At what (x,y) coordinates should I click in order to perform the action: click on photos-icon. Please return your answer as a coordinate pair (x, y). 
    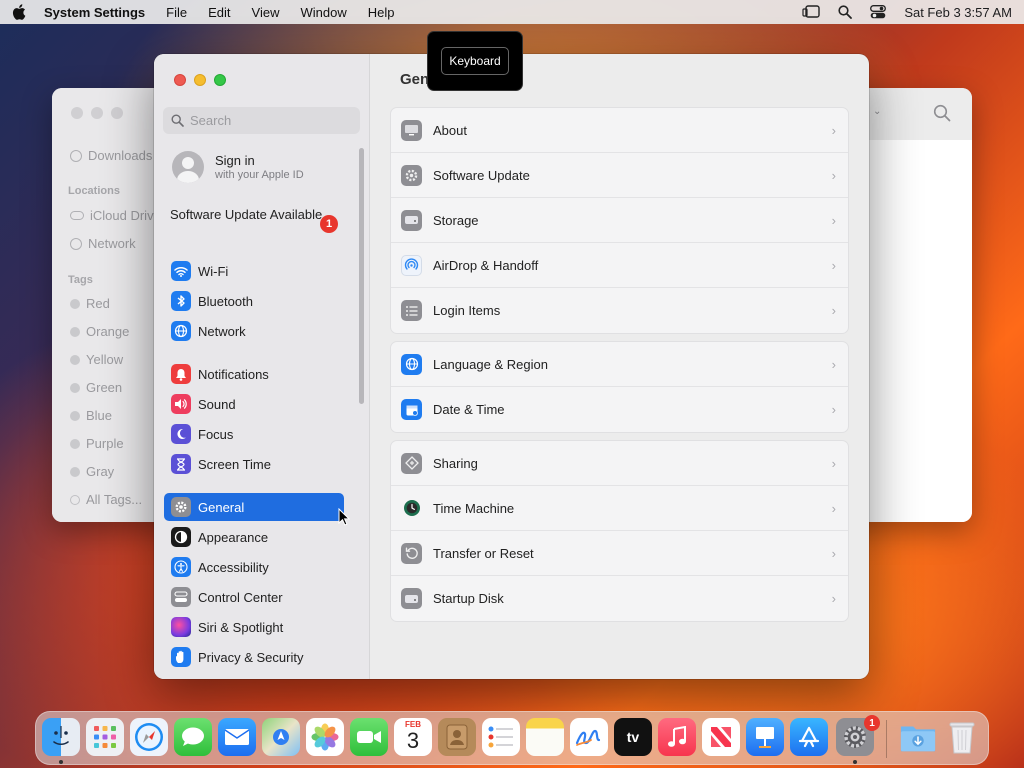
    Looking at the image, I should click on (325, 737).